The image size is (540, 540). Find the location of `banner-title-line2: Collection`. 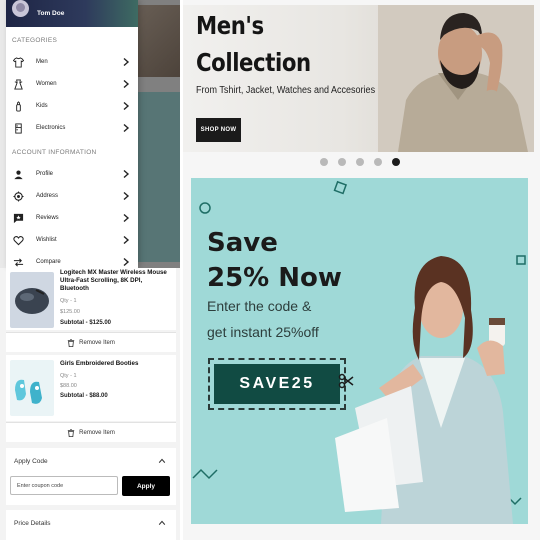

banner-title-line2: Collection is located at coordinates (253, 62).